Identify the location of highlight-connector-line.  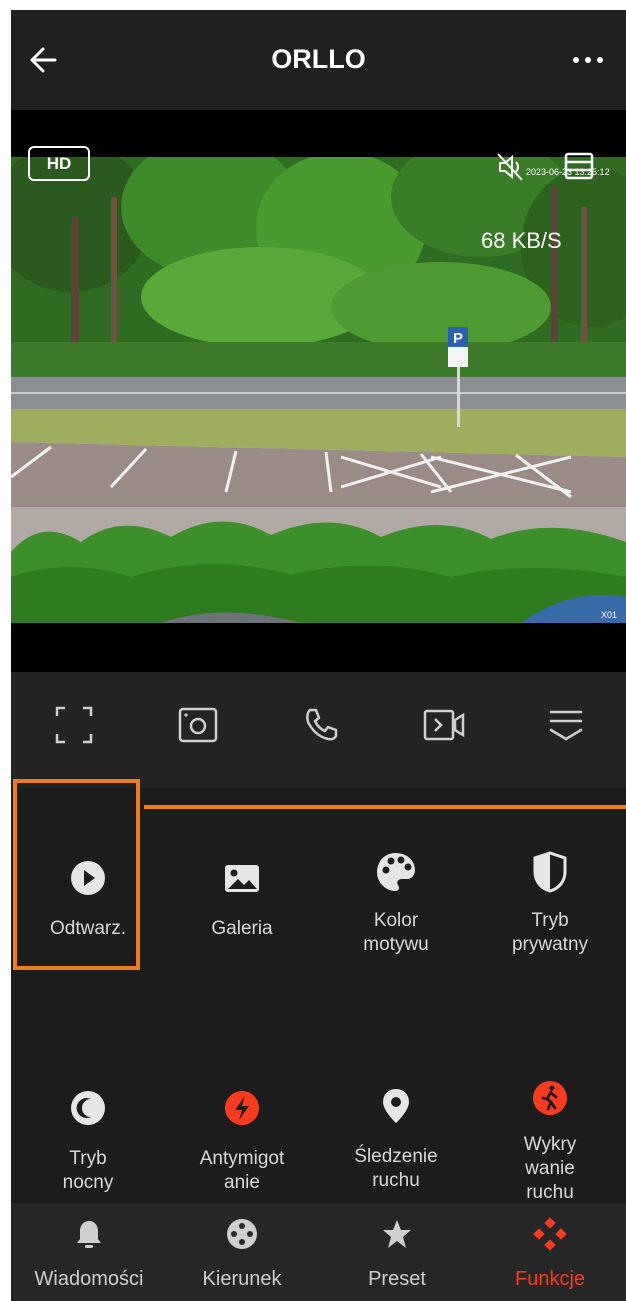
(385, 807).